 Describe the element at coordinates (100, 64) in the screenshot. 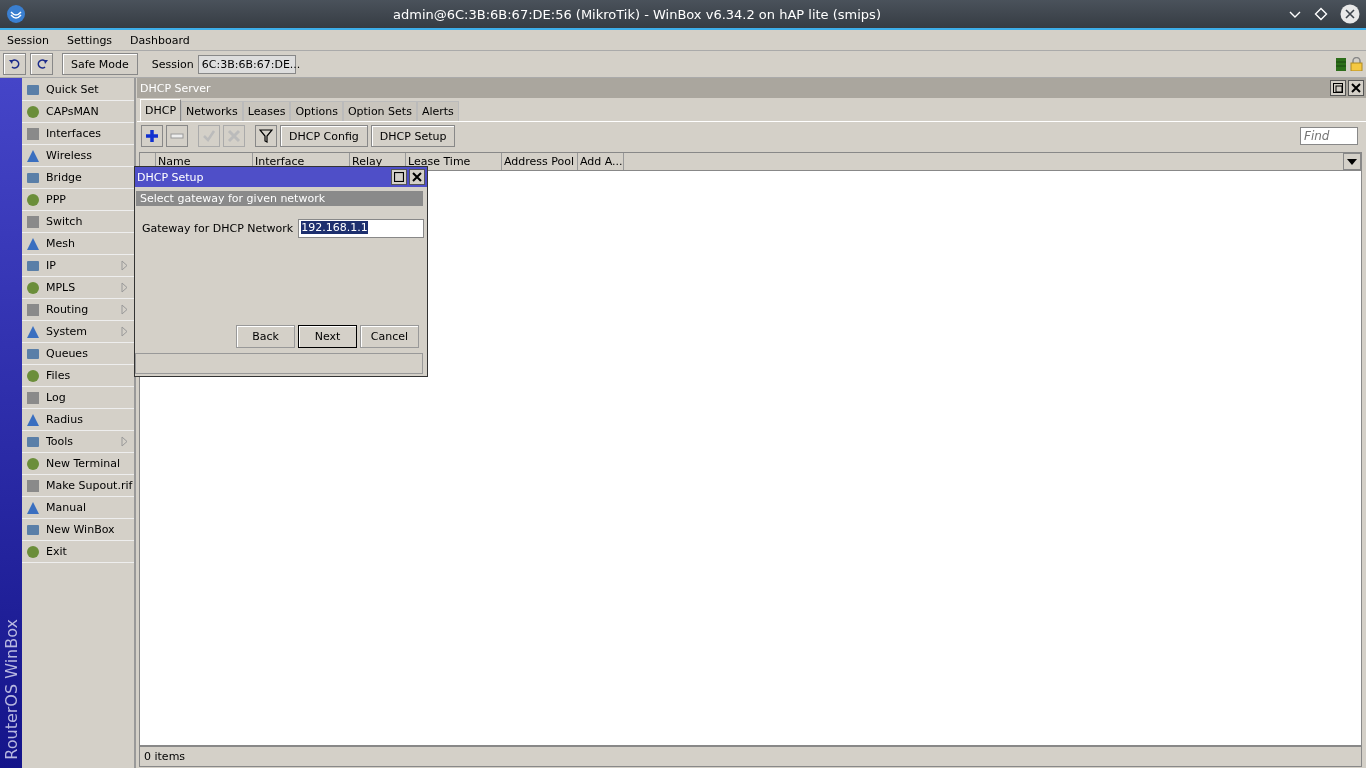

I see `safe-mode-button: Safe Mode` at that location.